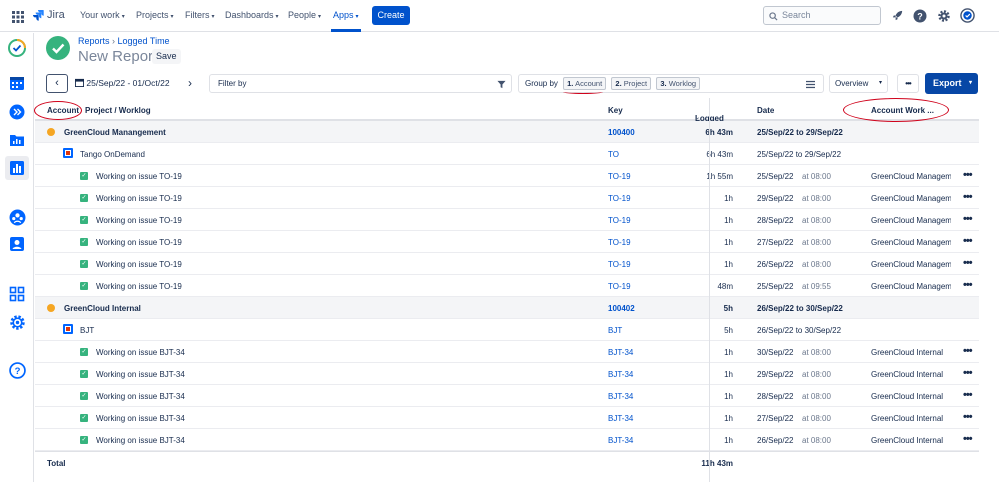 The width and height of the screenshot is (999, 482). Describe the element at coordinates (17, 48) in the screenshot. I see `tempo-app-icon` at that location.